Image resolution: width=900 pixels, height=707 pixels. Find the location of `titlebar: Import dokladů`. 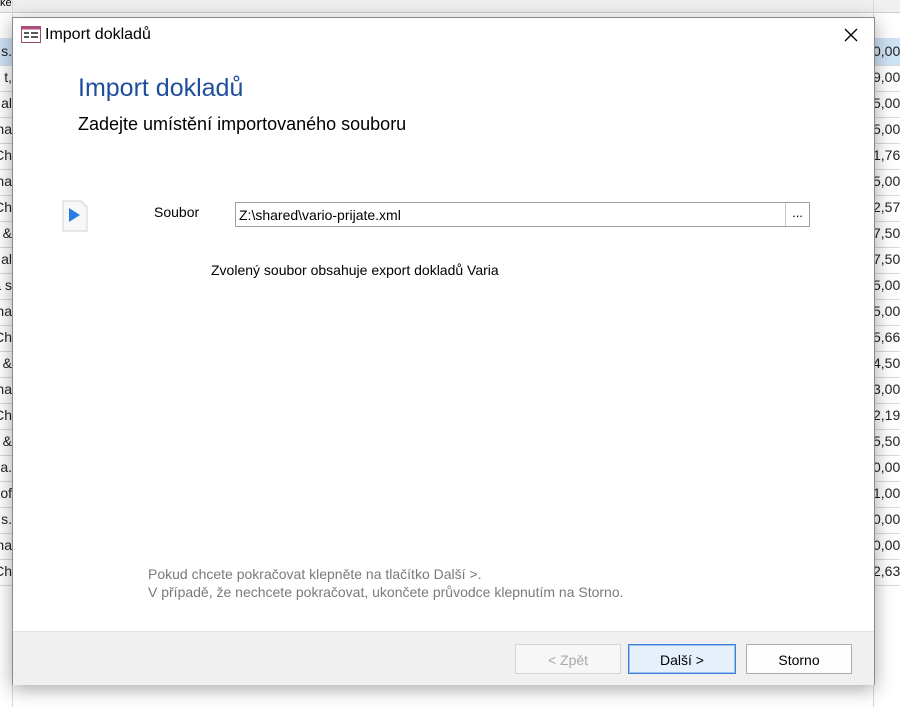

titlebar: Import dokladů is located at coordinates (443, 35).